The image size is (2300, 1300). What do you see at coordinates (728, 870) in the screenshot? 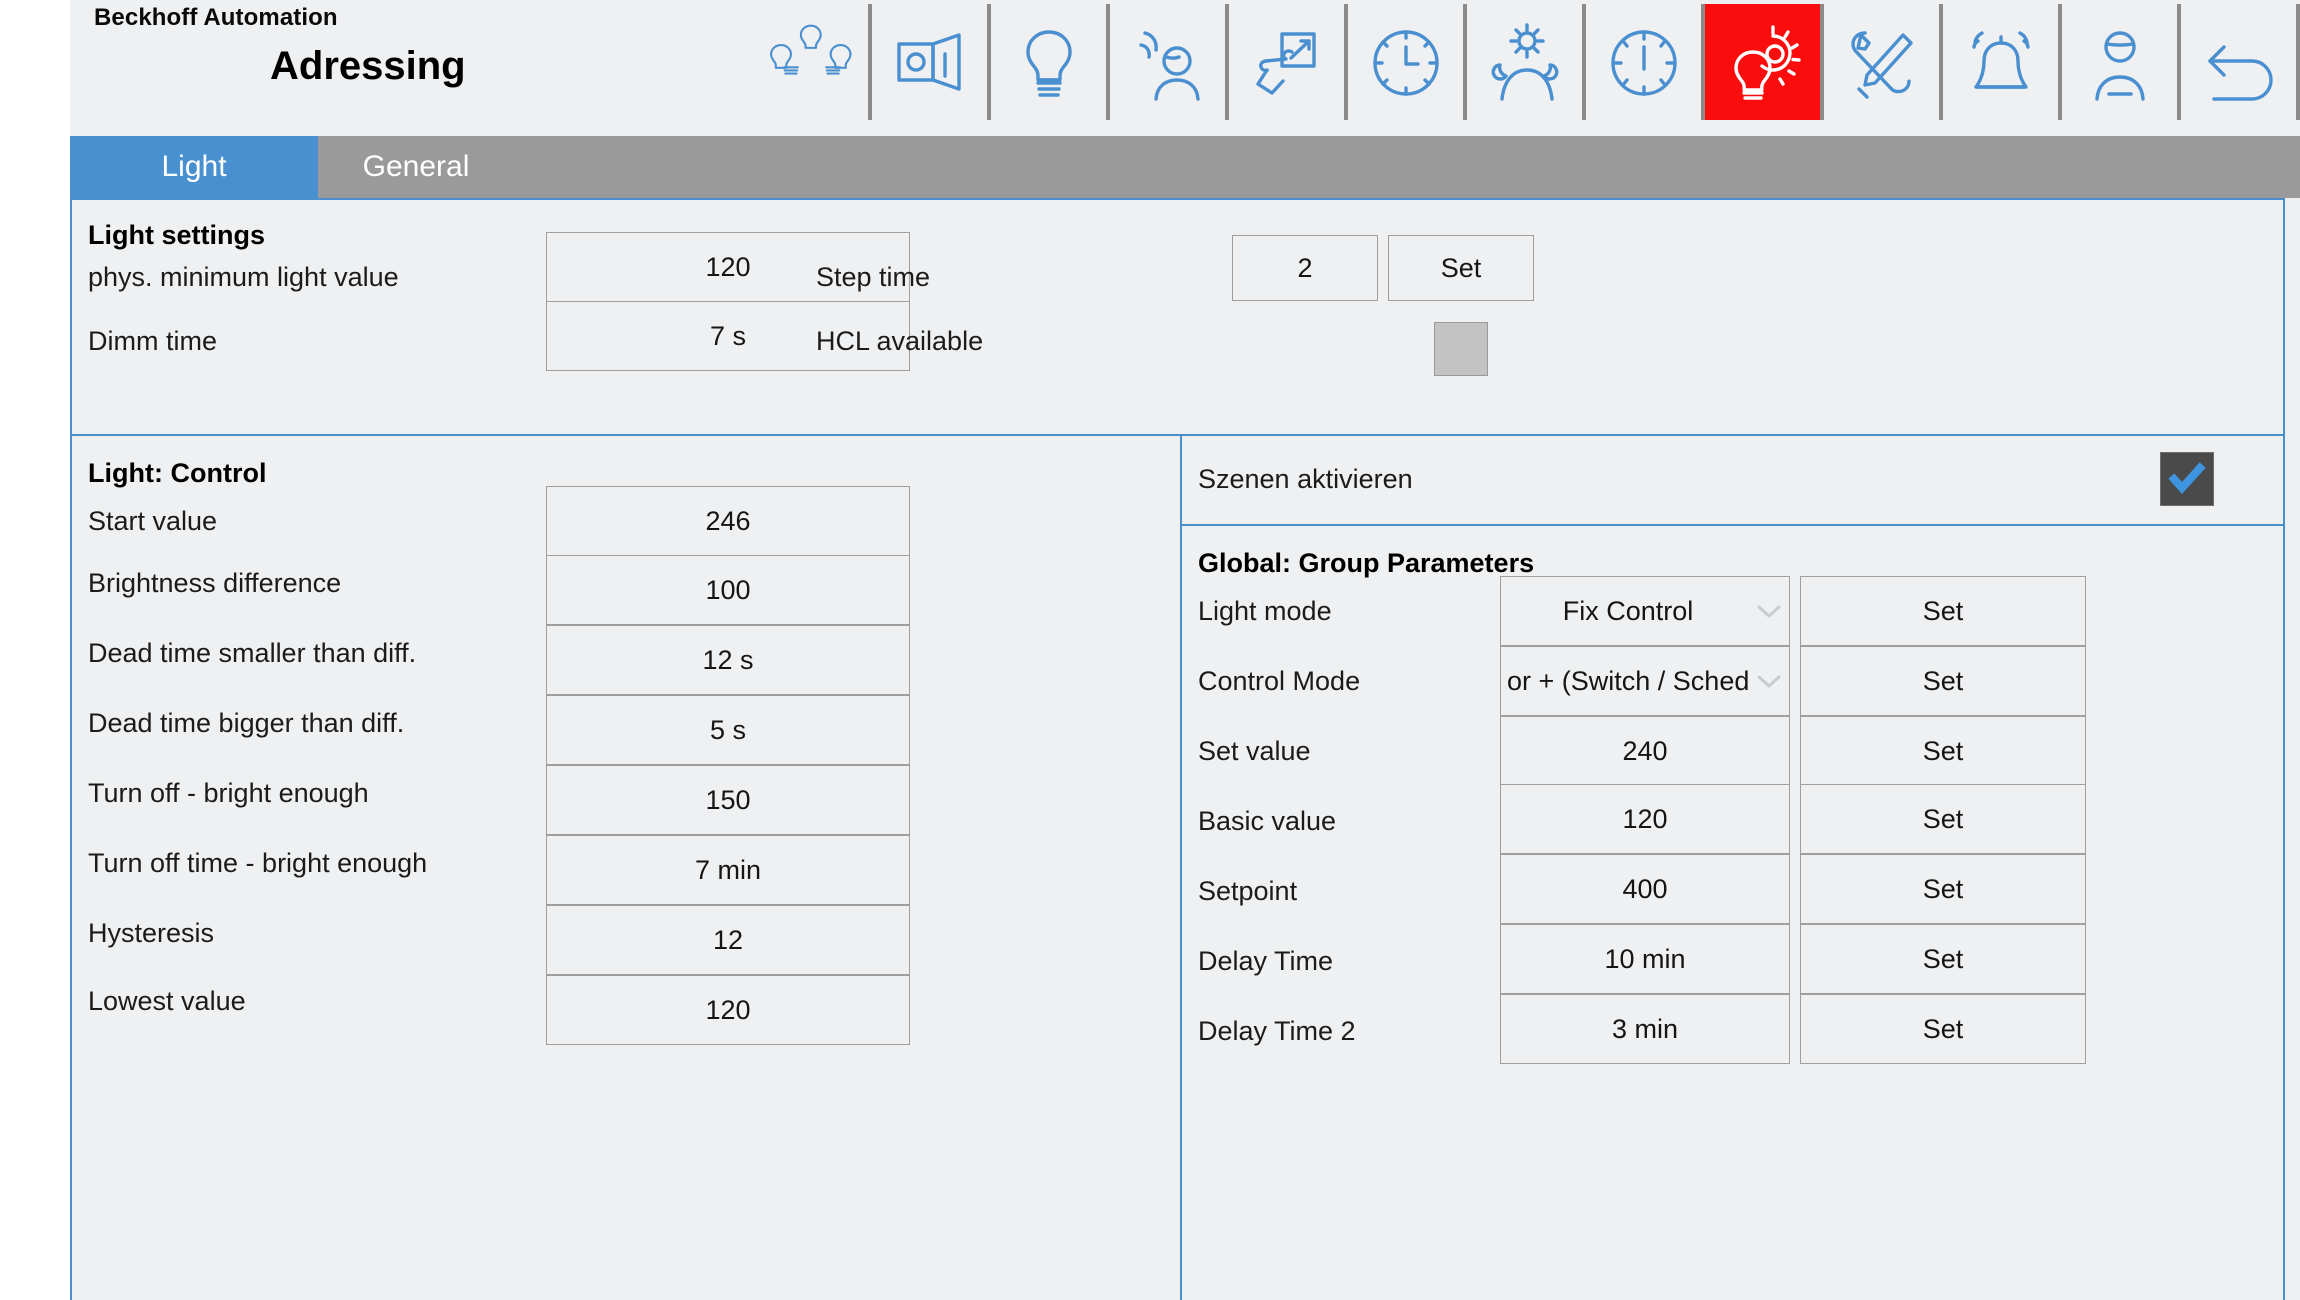
I see `input-turn-off-time-bright-enough: 7 min` at bounding box center [728, 870].